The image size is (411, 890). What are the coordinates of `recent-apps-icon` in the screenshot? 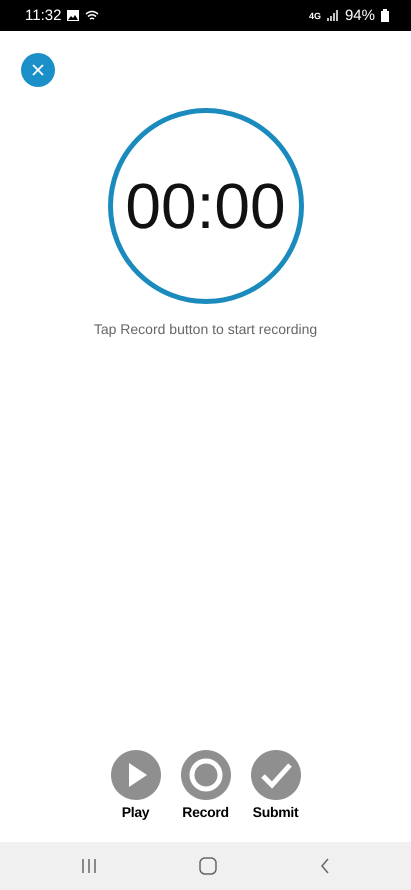 It's located at (89, 866).